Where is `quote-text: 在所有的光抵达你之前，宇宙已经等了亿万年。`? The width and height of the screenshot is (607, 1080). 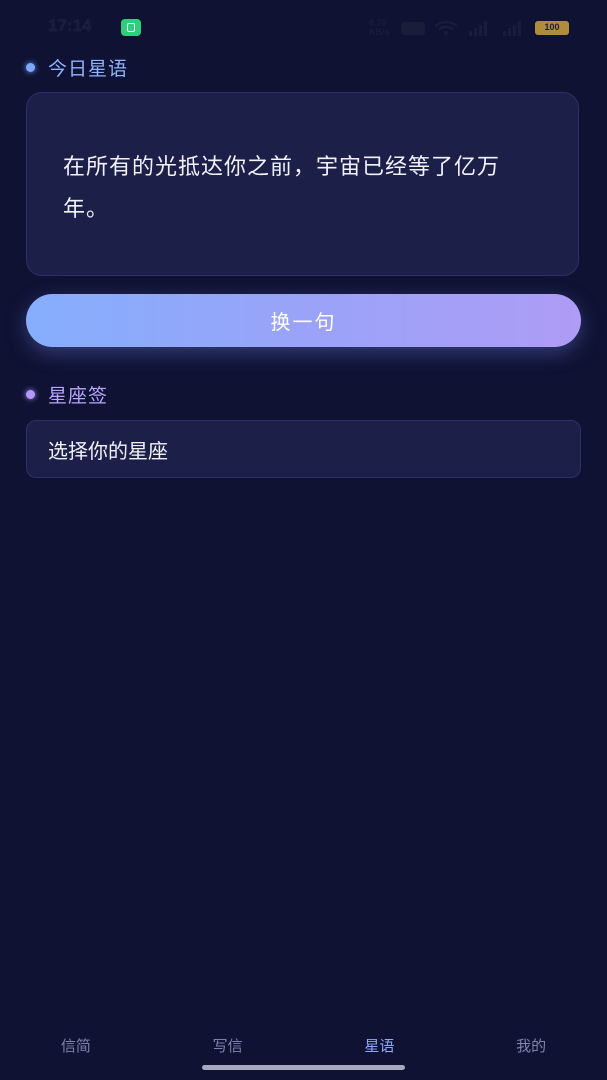 quote-text: 在所有的光抵达你之前，宇宙已经等了亿万年。 is located at coordinates (282, 188).